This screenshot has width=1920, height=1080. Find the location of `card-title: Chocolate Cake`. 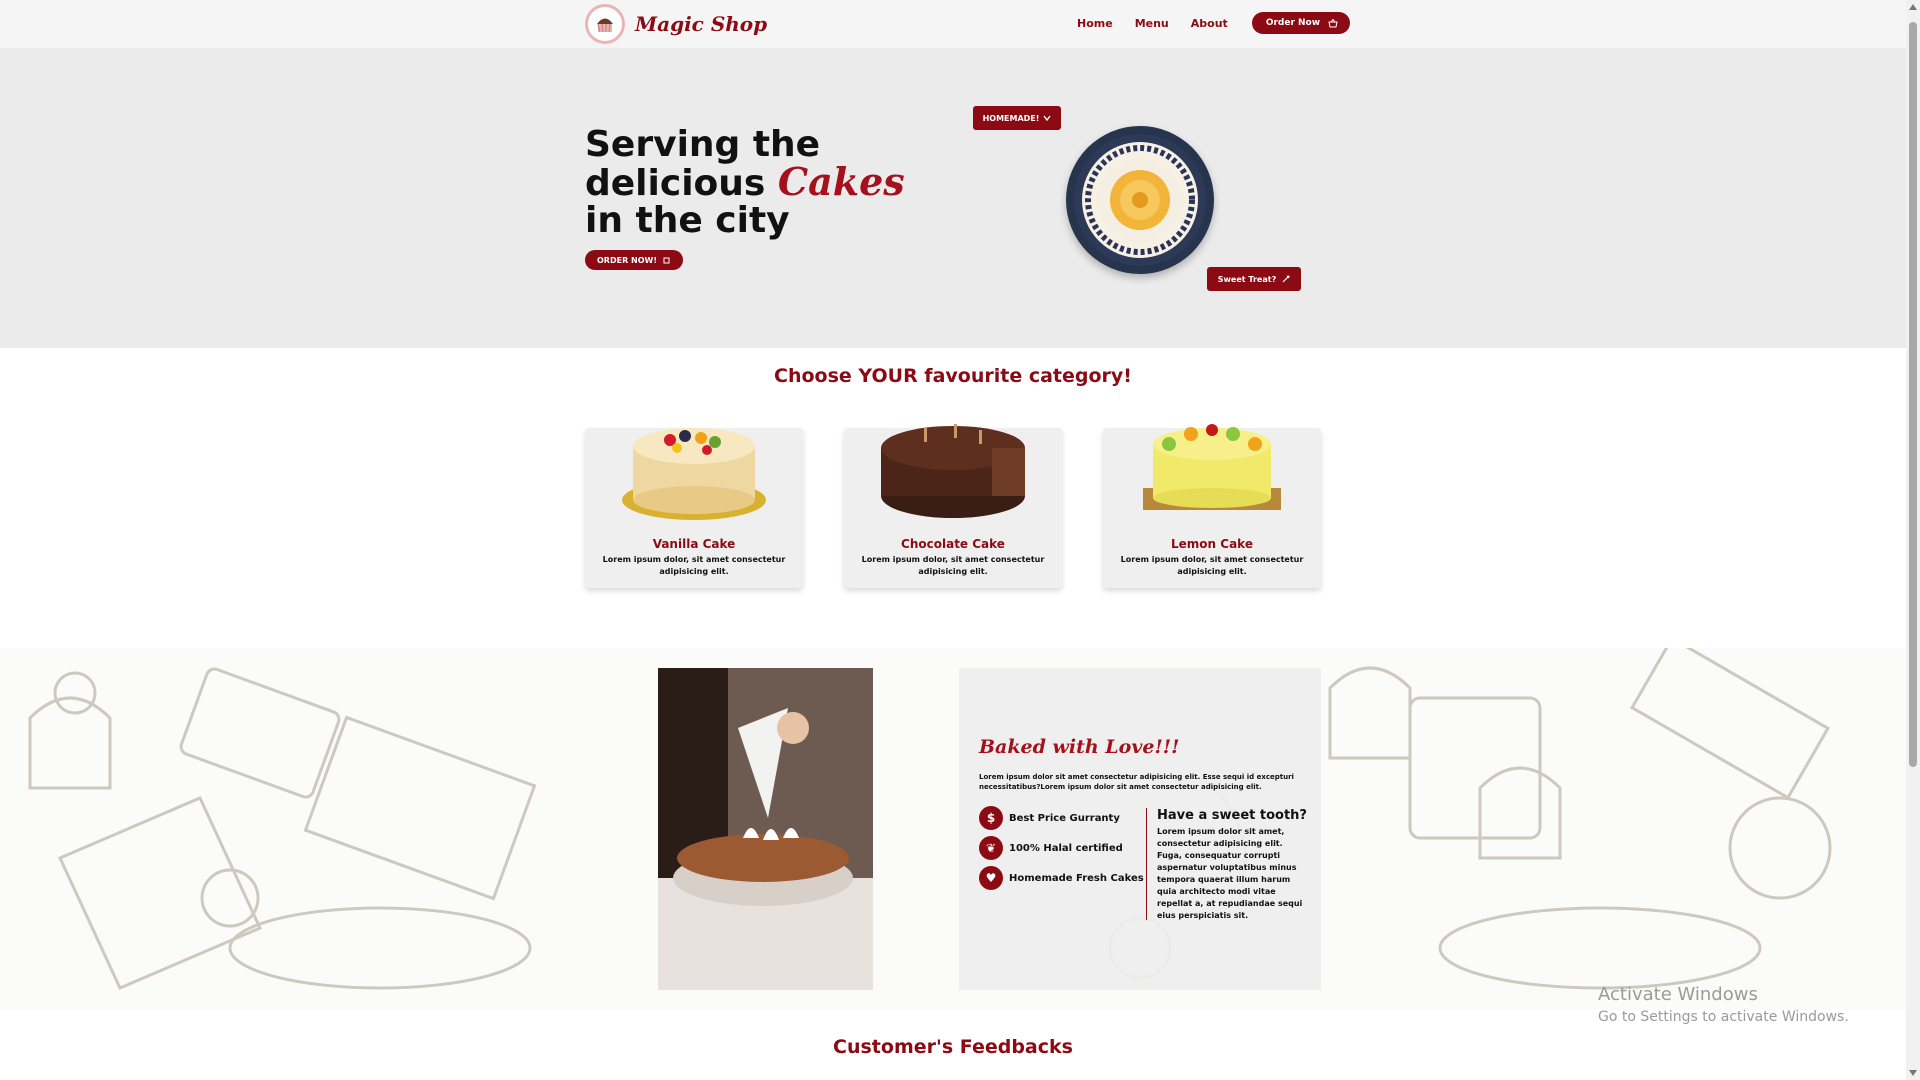

card-title: Chocolate Cake is located at coordinates (953, 544).